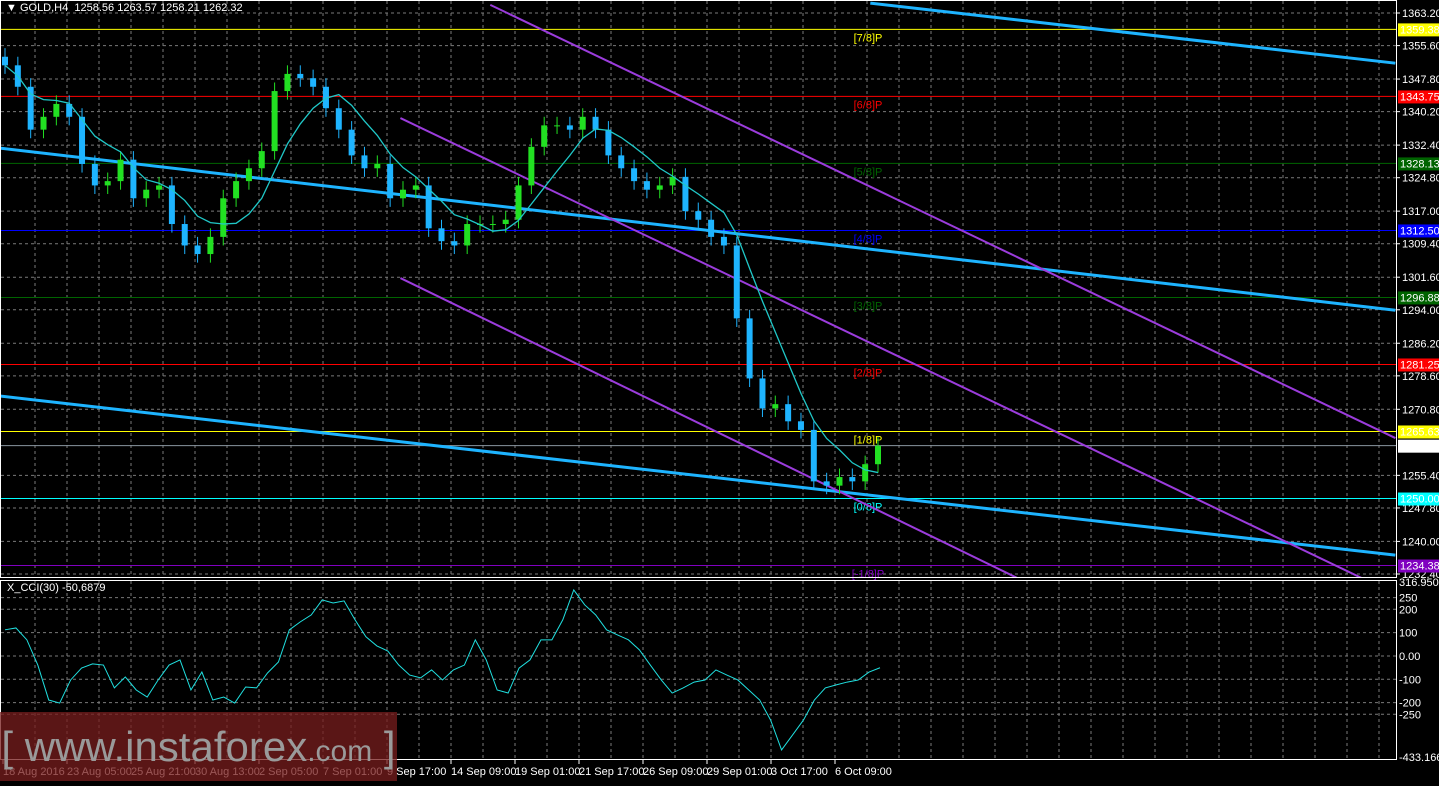 The image size is (1439, 786). I want to click on time-tick-label: 26 Sep 09:00, so click(675, 772).